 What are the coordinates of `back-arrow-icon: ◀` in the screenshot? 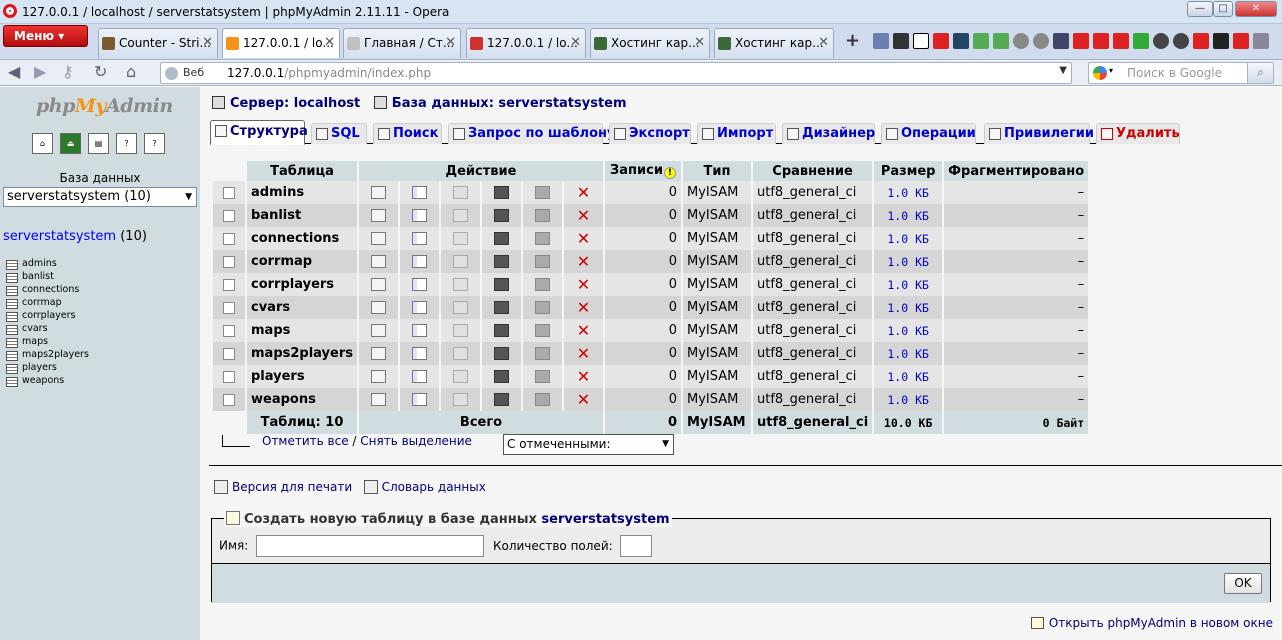 It's located at (14, 72).